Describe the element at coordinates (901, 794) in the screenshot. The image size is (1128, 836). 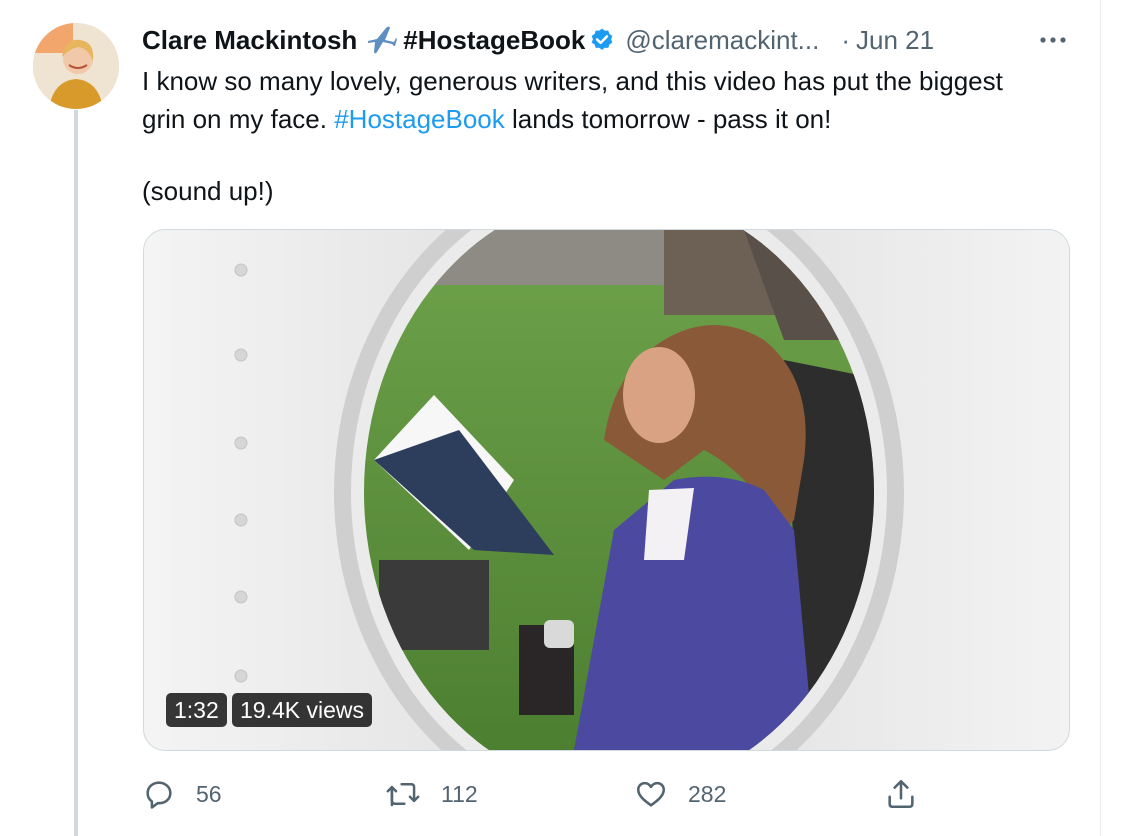
I see `share-icon` at that location.